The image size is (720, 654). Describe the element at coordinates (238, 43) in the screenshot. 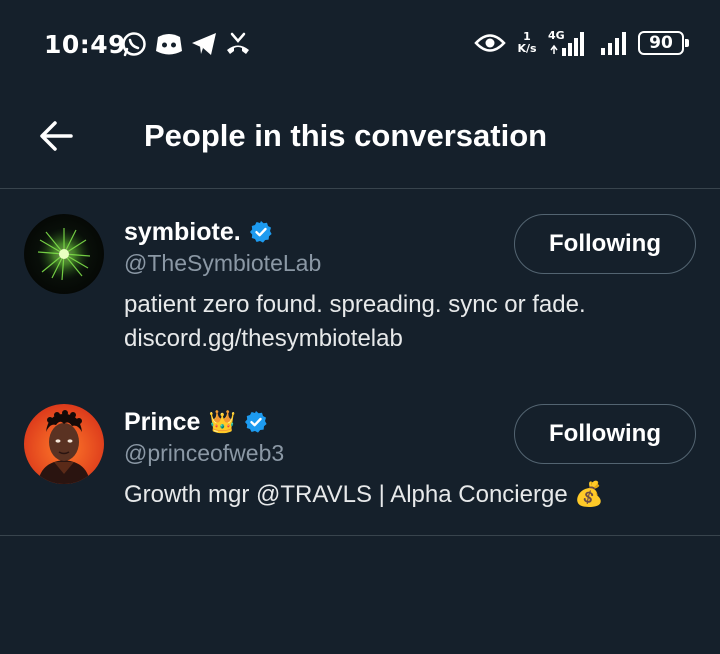

I see `missed-call-icon` at that location.